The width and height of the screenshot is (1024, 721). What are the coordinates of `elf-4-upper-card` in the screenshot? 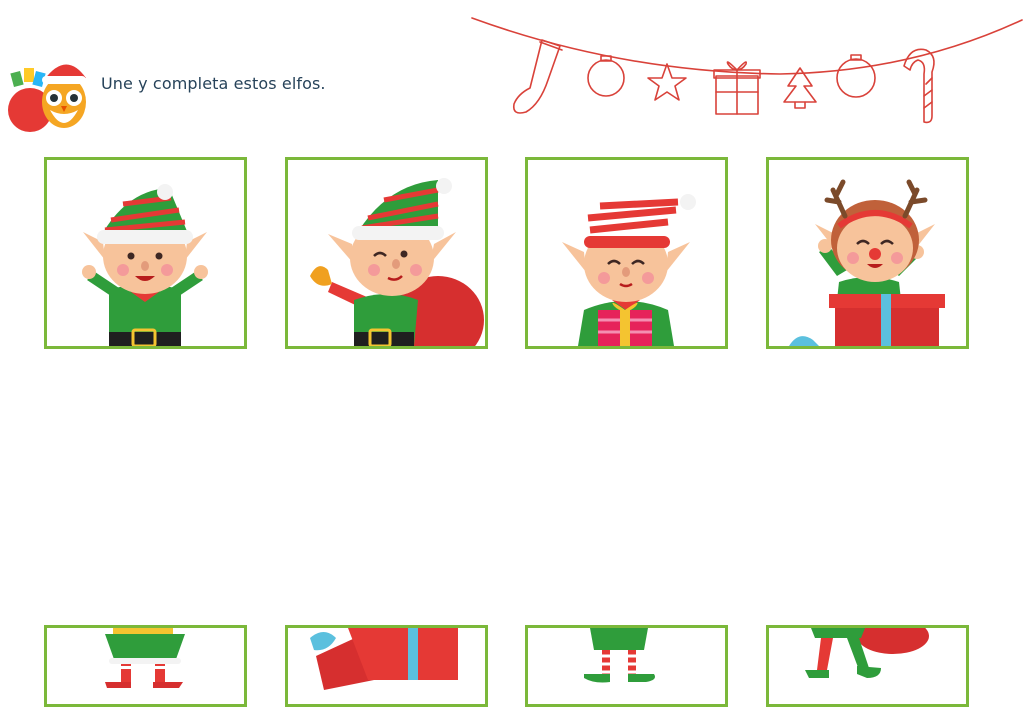 It's located at (867, 253).